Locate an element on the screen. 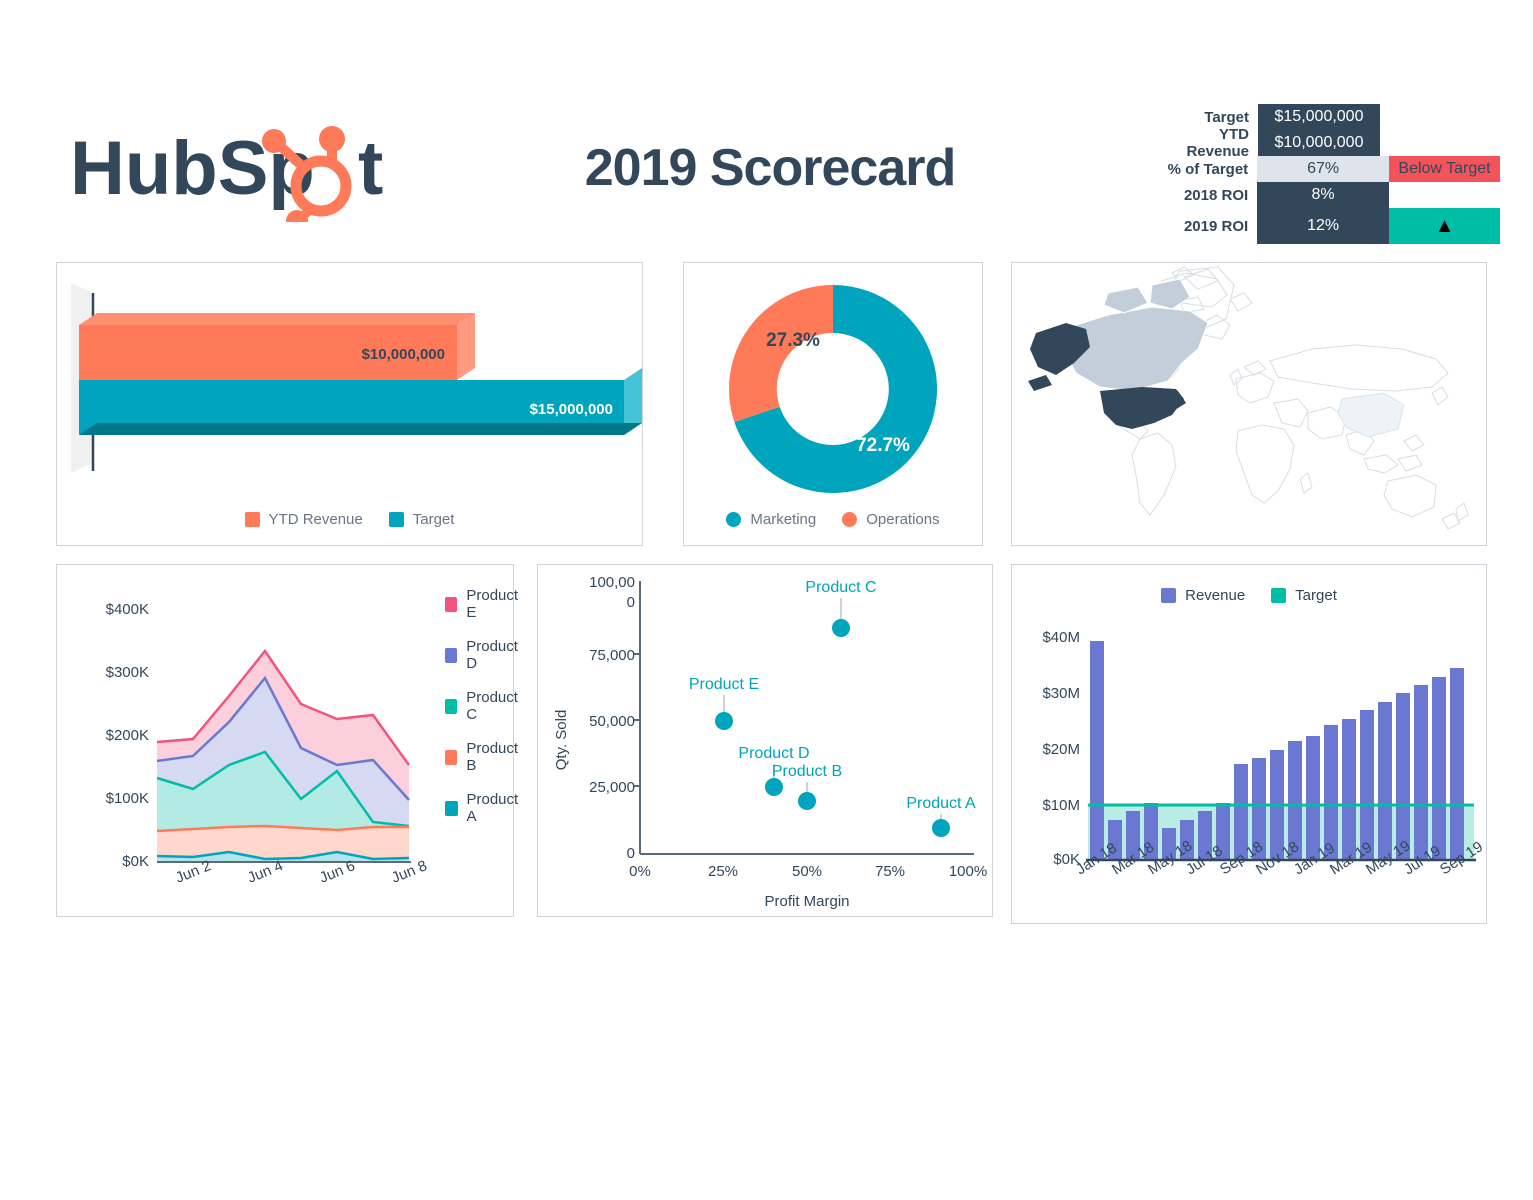 This screenshot has height=1200, width=1533. donut-legend: Marketing Operations is located at coordinates (833, 519).